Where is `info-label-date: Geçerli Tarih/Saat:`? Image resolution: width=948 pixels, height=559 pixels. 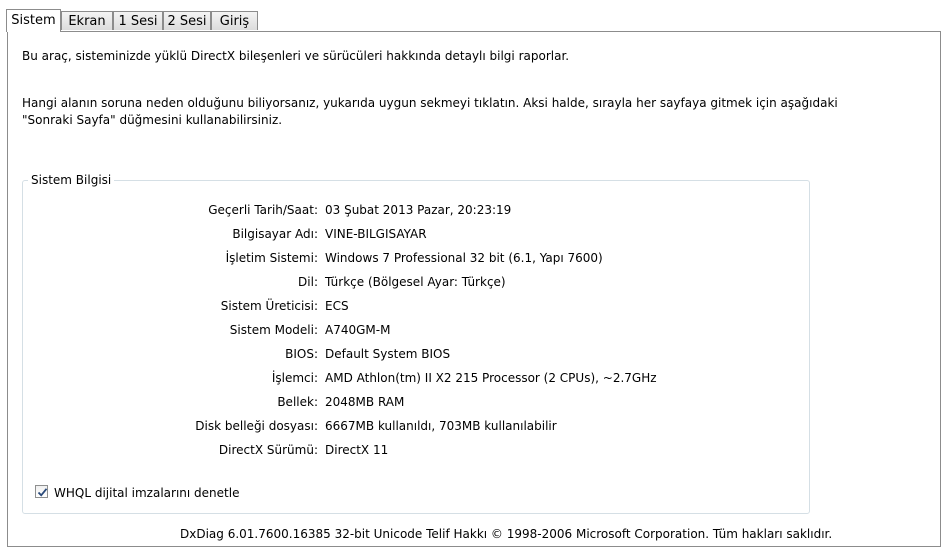 info-label-date: Geçerli Tarih/Saat: is located at coordinates (263, 210).